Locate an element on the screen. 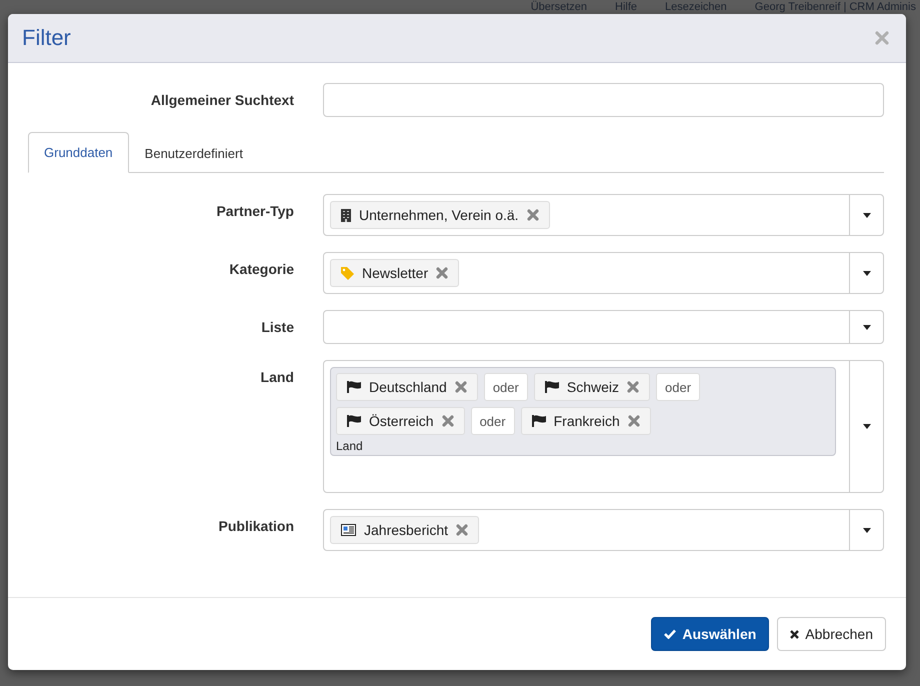 This screenshot has width=920, height=686. tag-label: Newsletter is located at coordinates (395, 273).